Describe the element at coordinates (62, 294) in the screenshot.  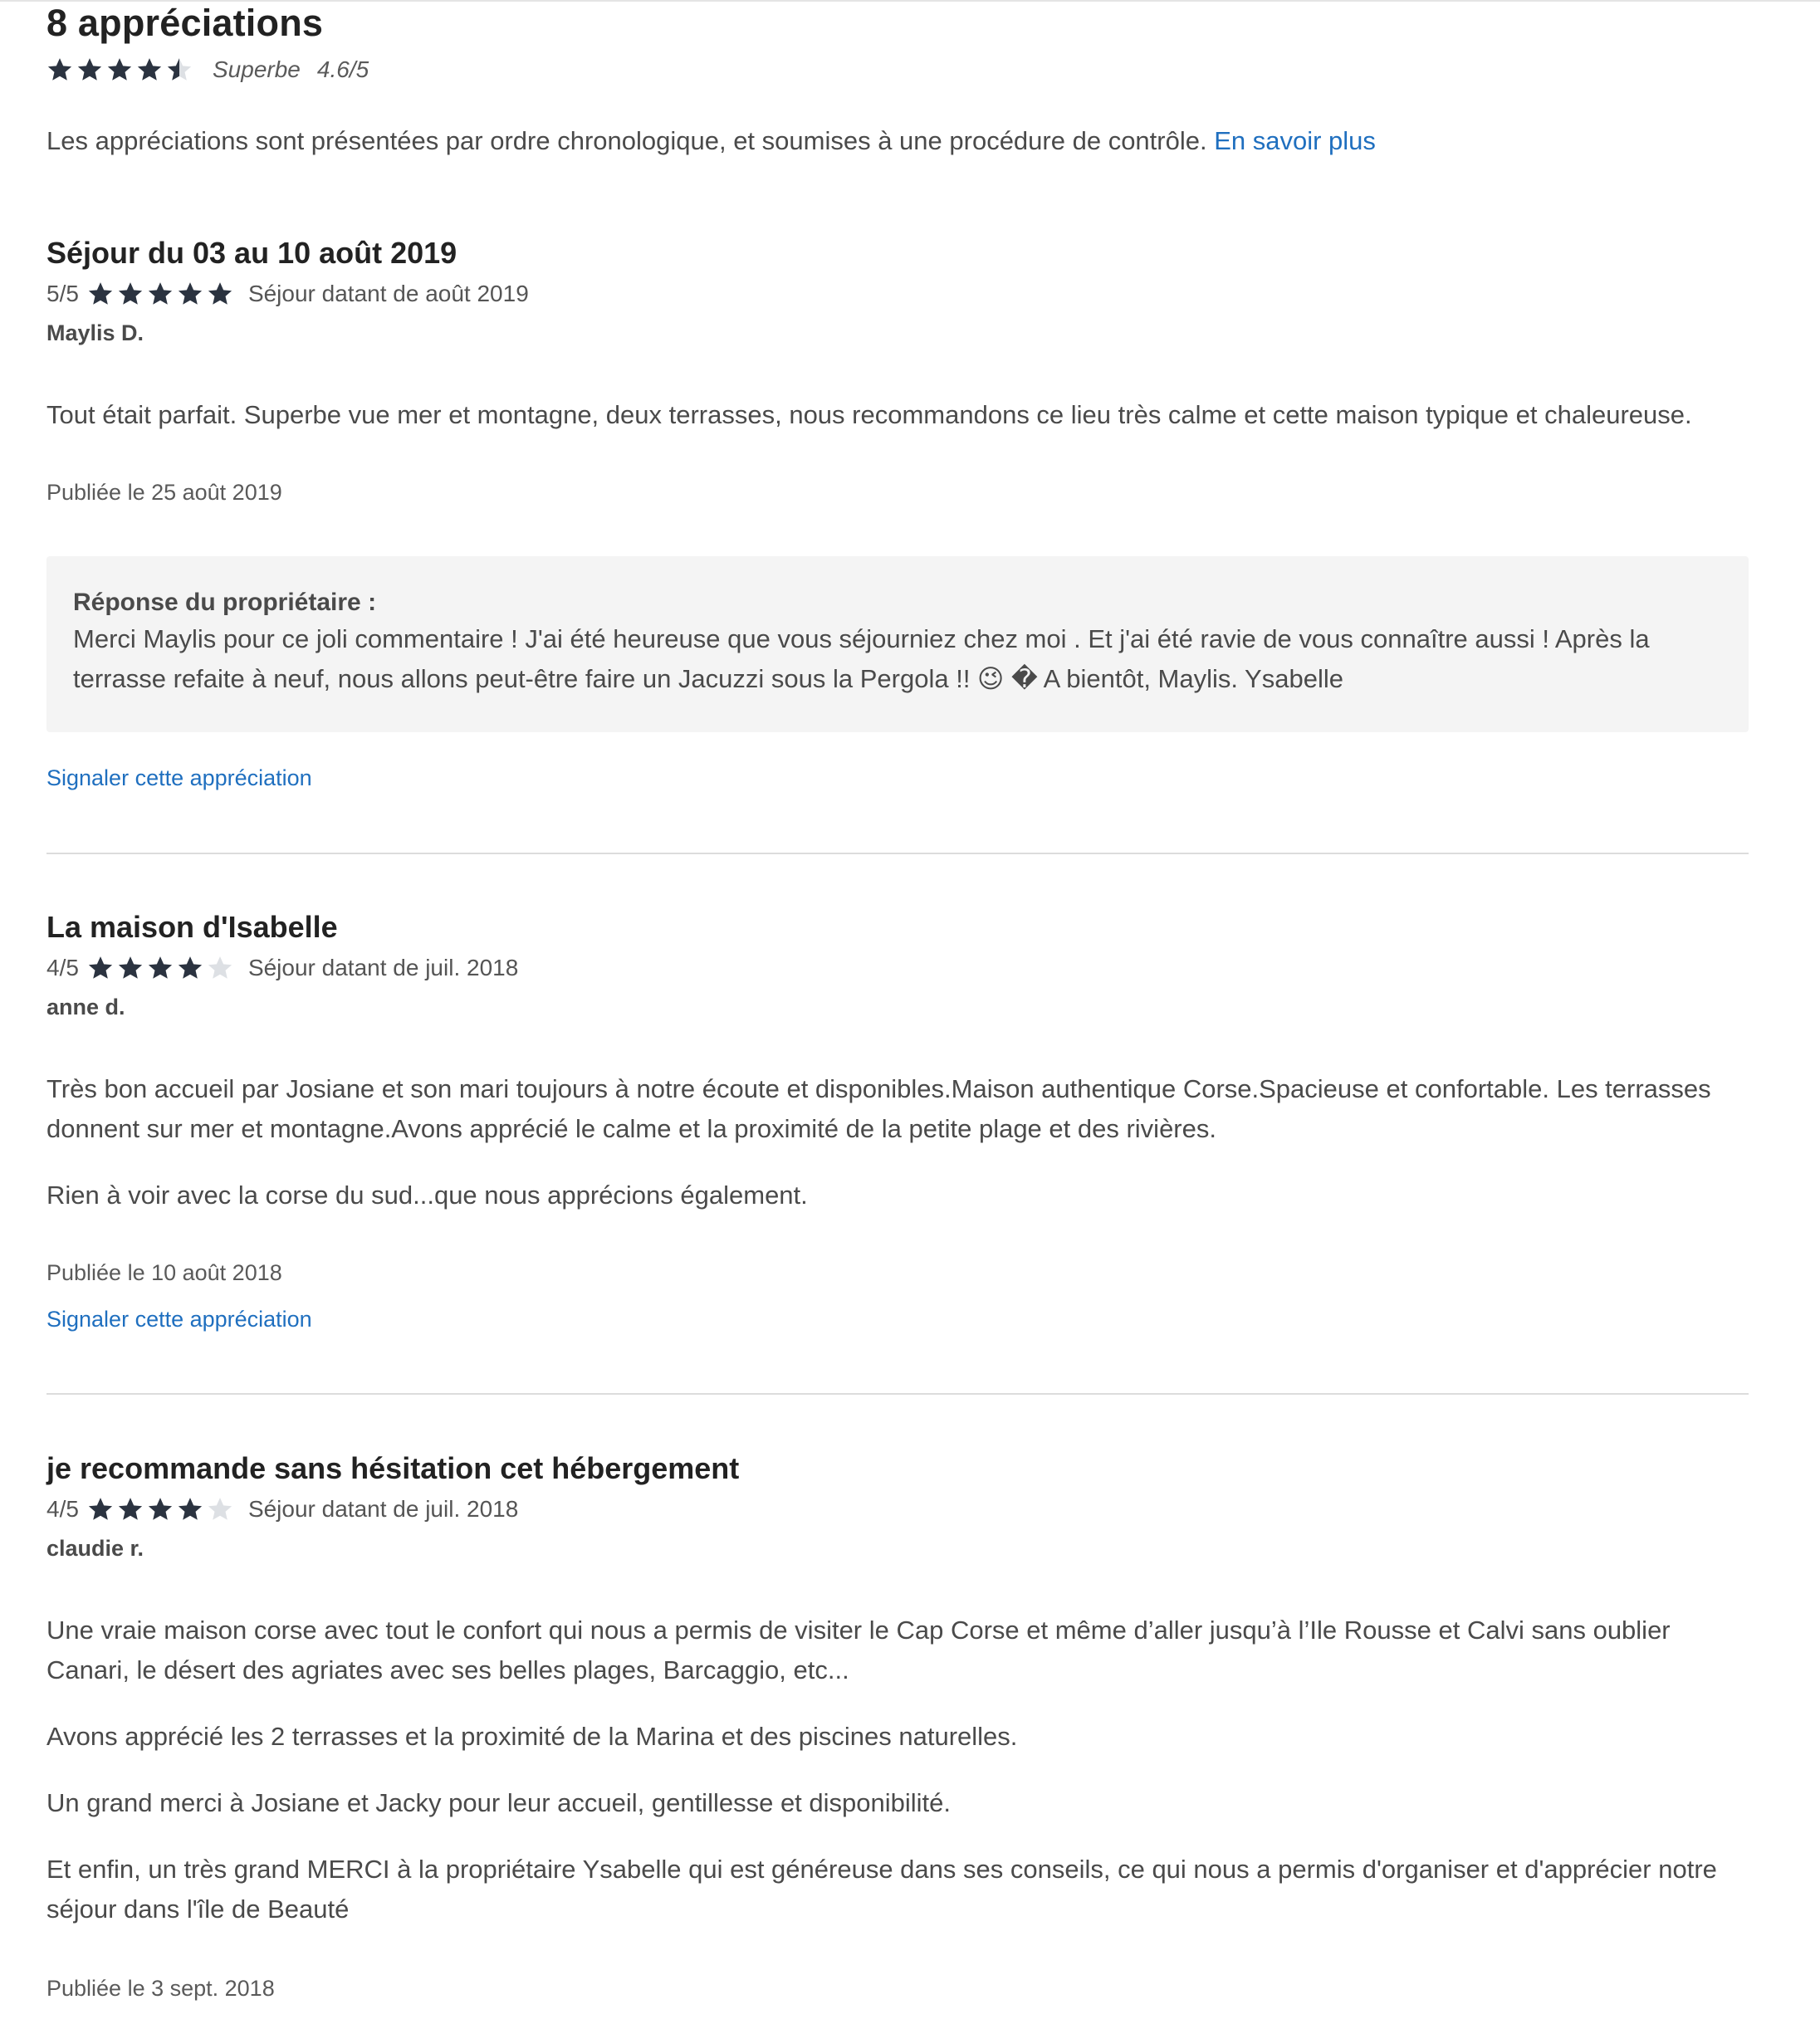
I see `review-score: 5/5` at that location.